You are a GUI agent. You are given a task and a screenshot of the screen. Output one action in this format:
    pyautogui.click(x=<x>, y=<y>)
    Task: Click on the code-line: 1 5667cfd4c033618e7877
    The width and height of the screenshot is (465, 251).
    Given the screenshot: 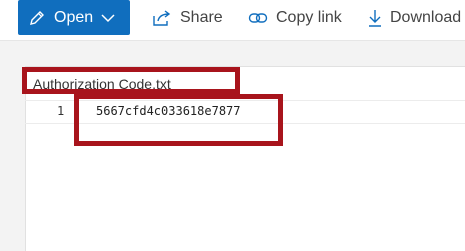 What is the action you would take?
    pyautogui.click(x=245, y=112)
    